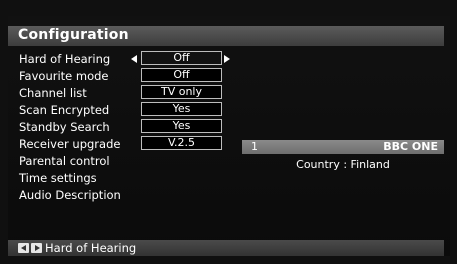  Describe the element at coordinates (226, 36) in the screenshot. I see `title-bar: Configuration` at that location.